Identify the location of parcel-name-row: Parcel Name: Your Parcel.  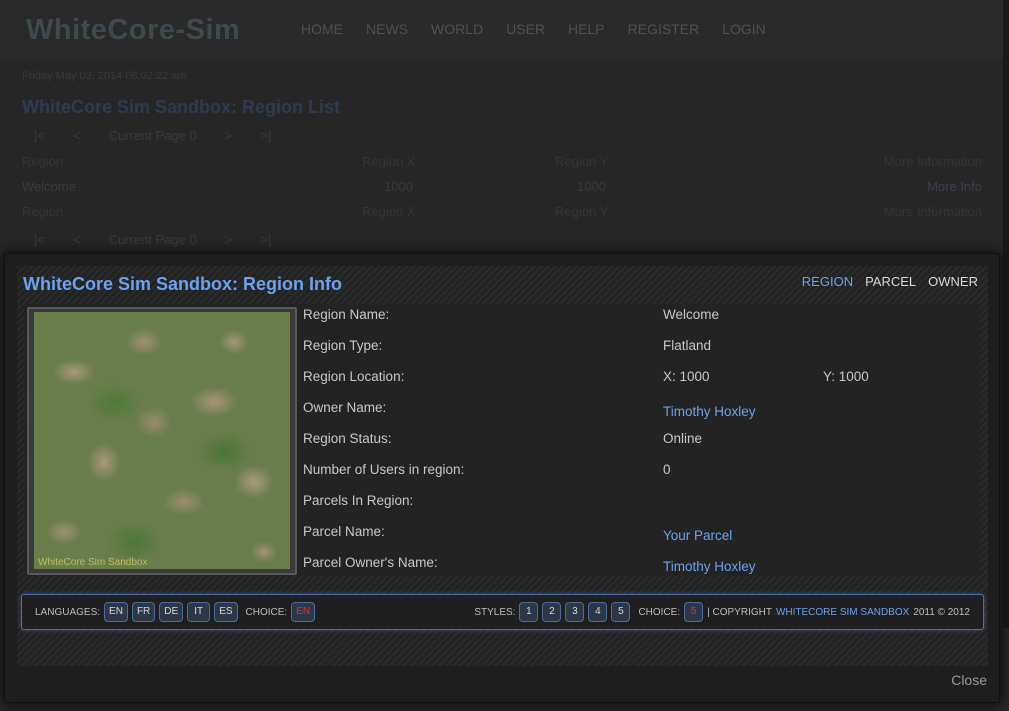
(638, 535).